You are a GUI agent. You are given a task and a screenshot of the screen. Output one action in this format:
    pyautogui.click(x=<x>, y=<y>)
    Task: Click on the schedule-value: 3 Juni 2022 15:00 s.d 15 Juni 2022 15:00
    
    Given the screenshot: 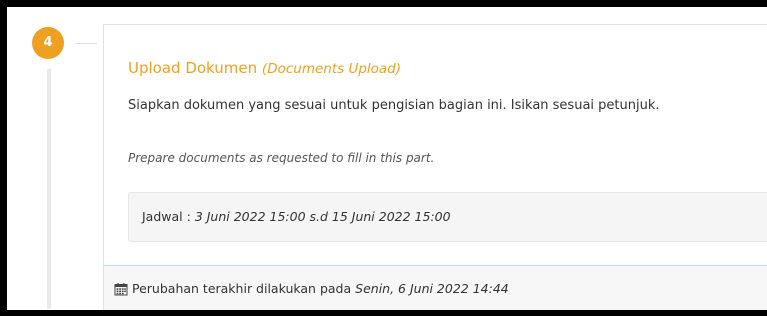 What is the action you would take?
    pyautogui.click(x=322, y=216)
    